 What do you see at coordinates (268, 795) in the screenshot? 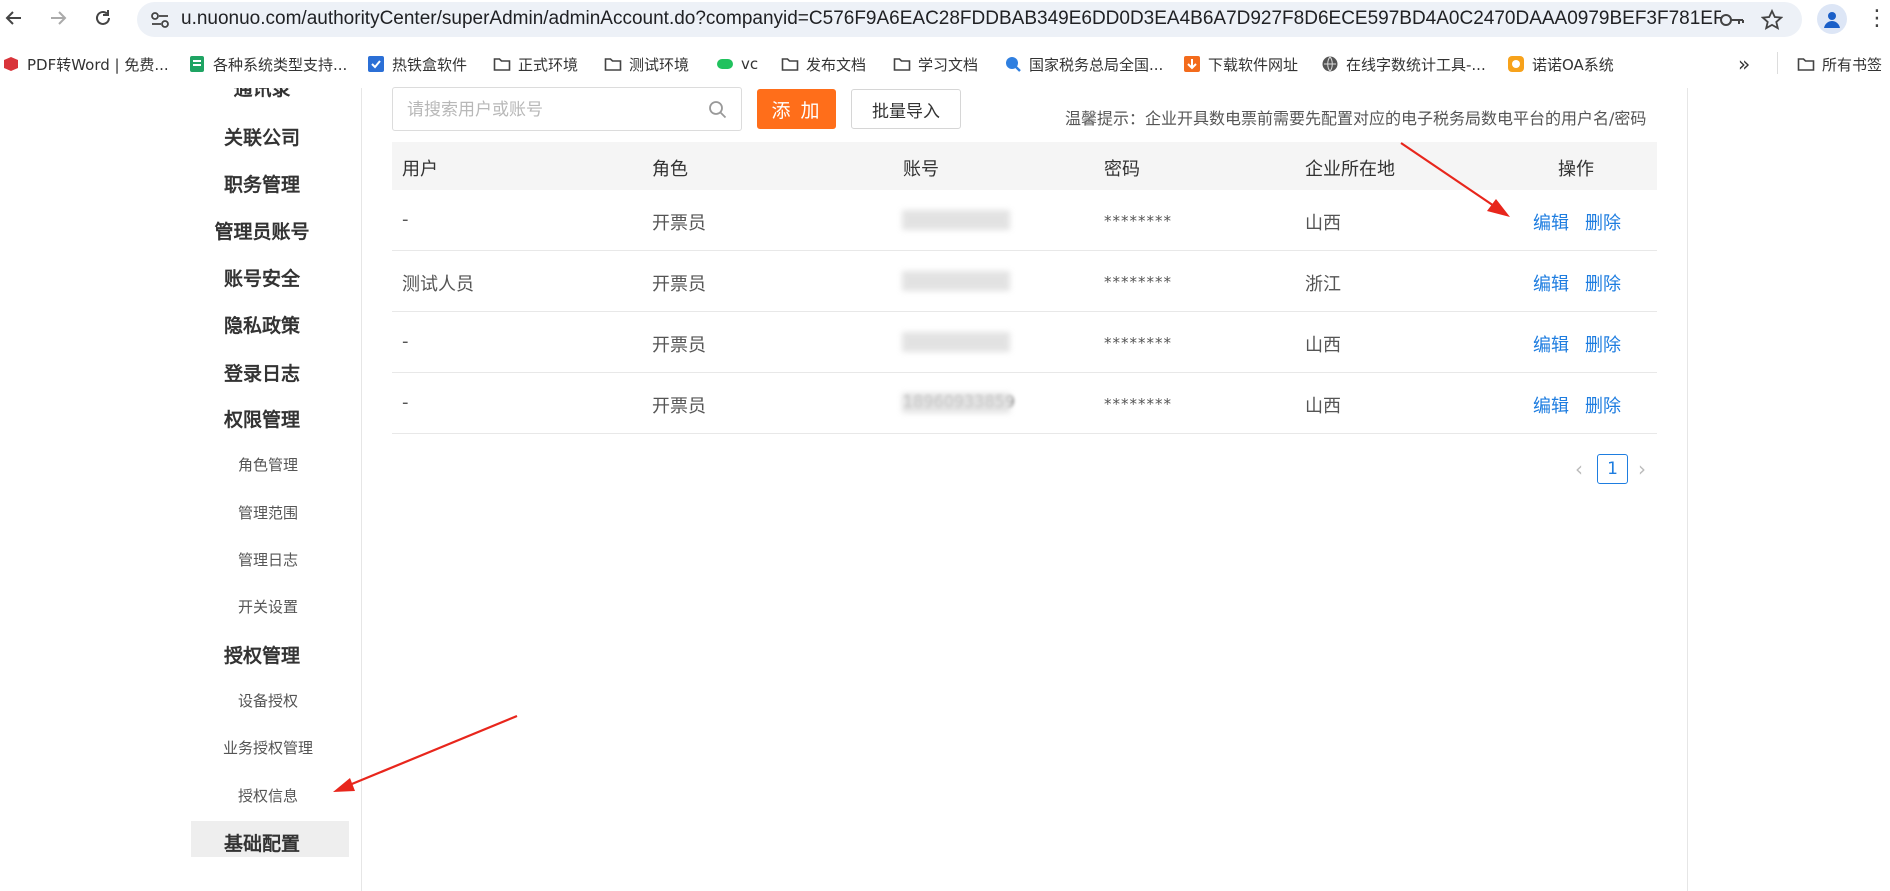
I see `sidebar-item-authorization-info: 授权信息` at bounding box center [268, 795].